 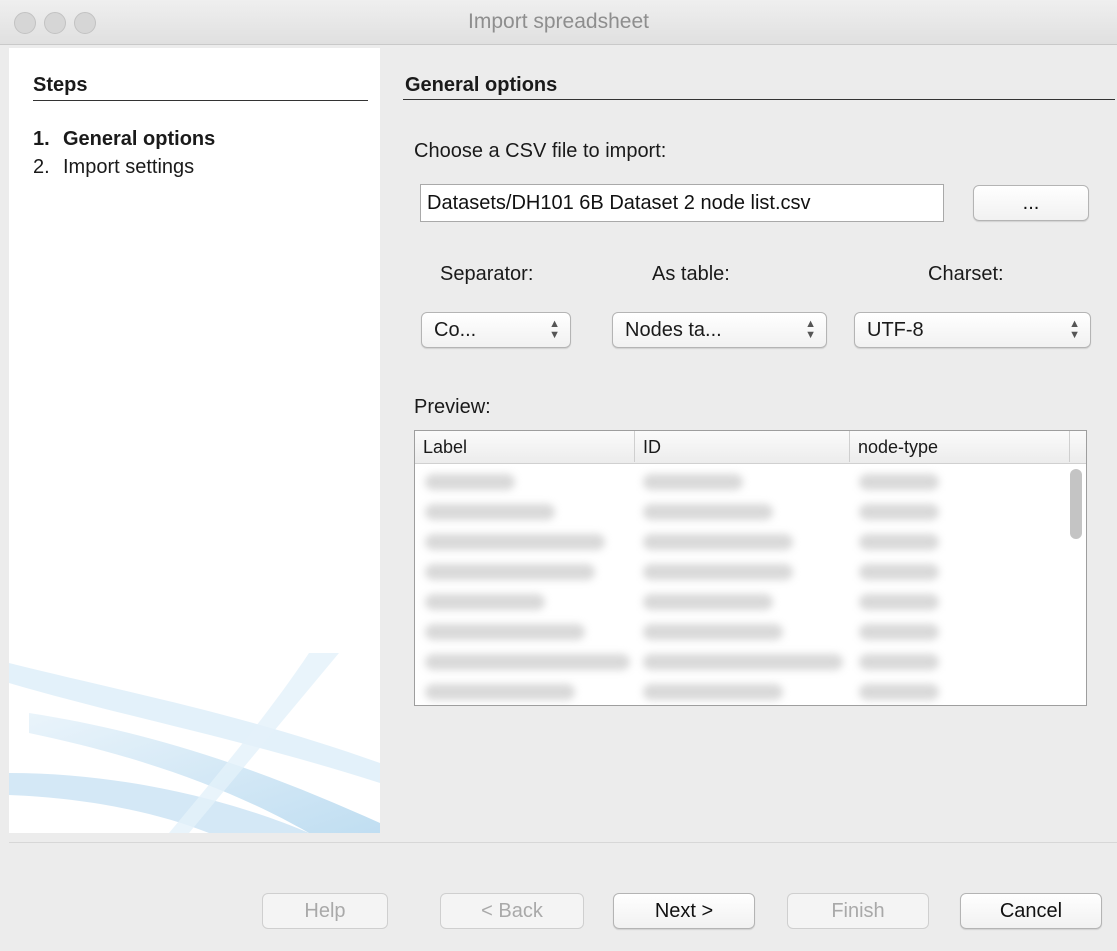 What do you see at coordinates (759, 99) in the screenshot?
I see `section-divider` at bounding box center [759, 99].